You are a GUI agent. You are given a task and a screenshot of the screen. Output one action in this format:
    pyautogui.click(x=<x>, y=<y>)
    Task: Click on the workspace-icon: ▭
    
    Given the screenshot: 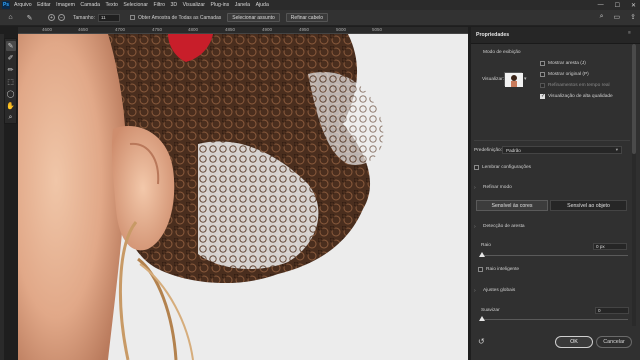 What is the action you would take?
    pyautogui.click(x=617, y=17)
    